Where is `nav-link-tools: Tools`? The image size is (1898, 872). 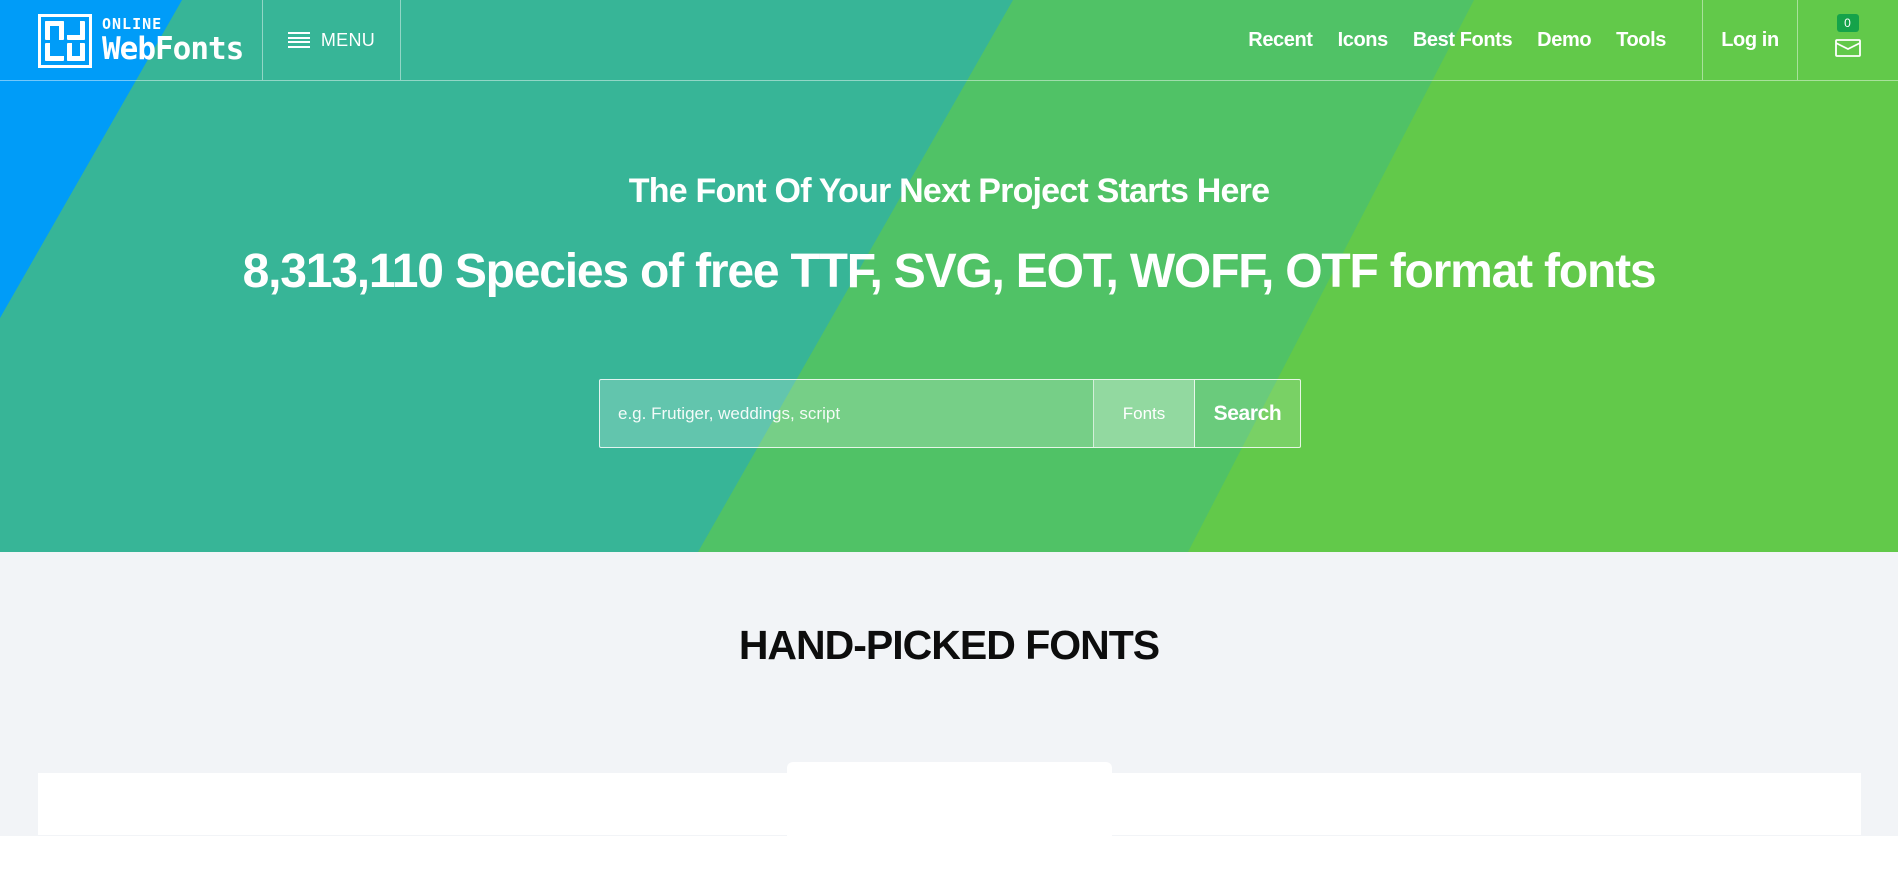
nav-link-tools: Tools is located at coordinates (1641, 40).